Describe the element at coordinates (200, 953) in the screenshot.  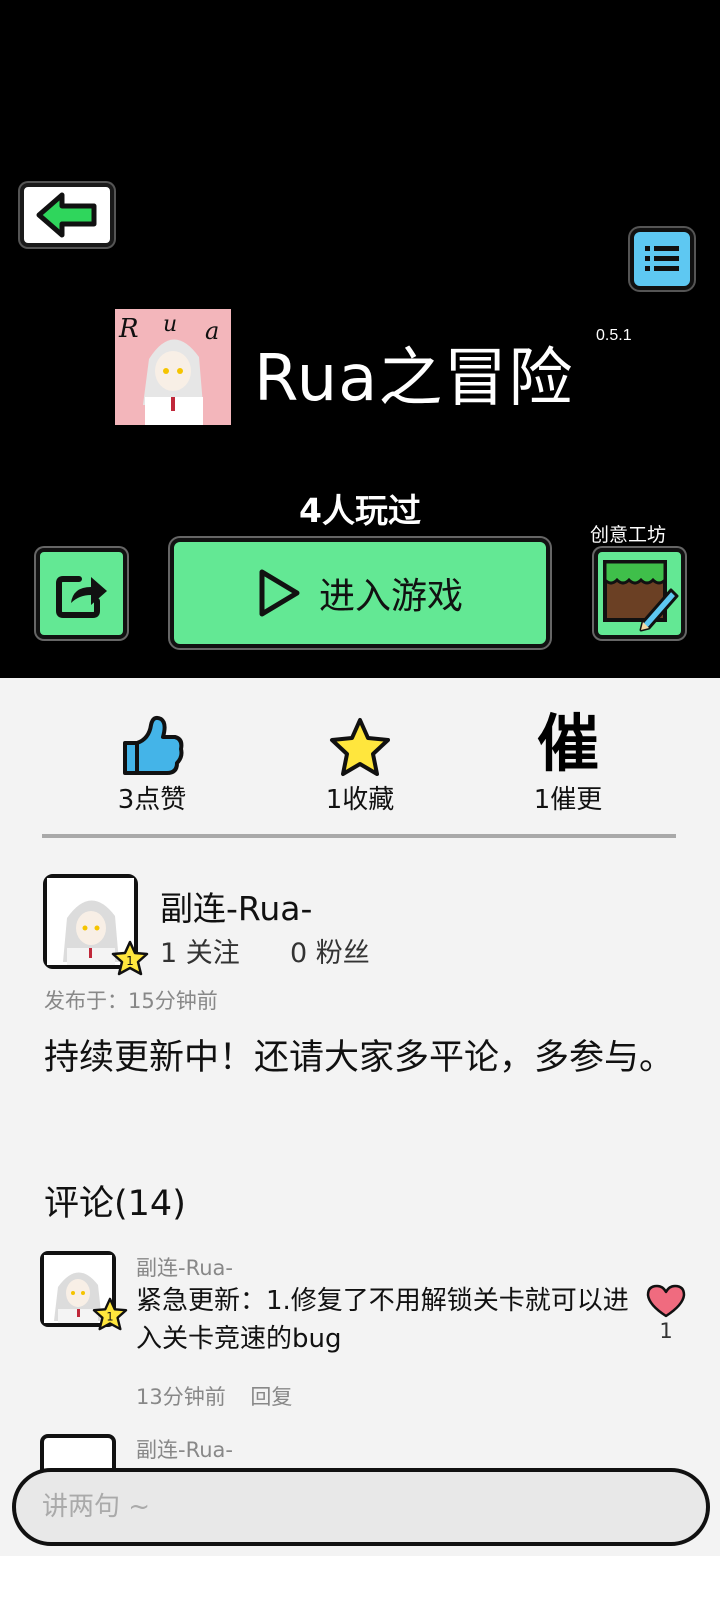
I see `follow-count: 1 关注` at that location.